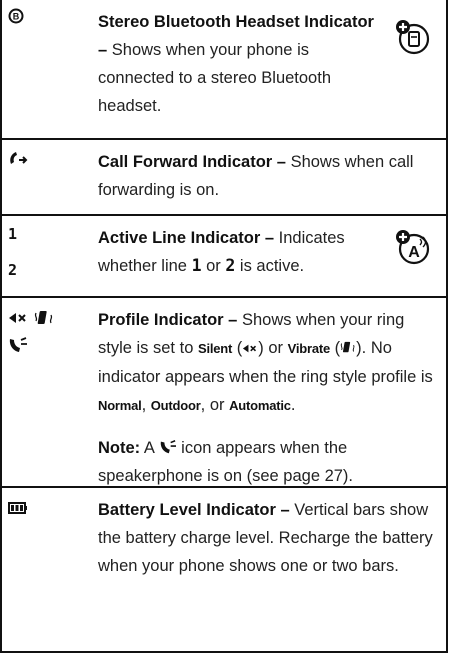  Describe the element at coordinates (347, 347) in the screenshot. I see `vibrate-inline-icon` at that location.